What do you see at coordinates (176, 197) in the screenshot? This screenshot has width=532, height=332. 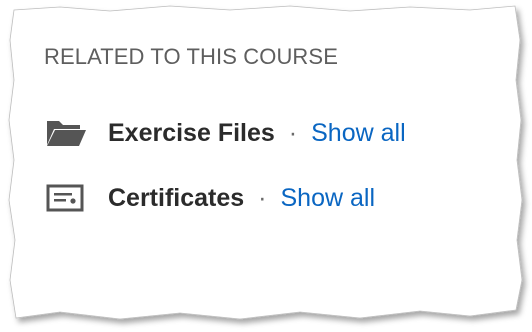 I see `certificates-label: Certificates` at bounding box center [176, 197].